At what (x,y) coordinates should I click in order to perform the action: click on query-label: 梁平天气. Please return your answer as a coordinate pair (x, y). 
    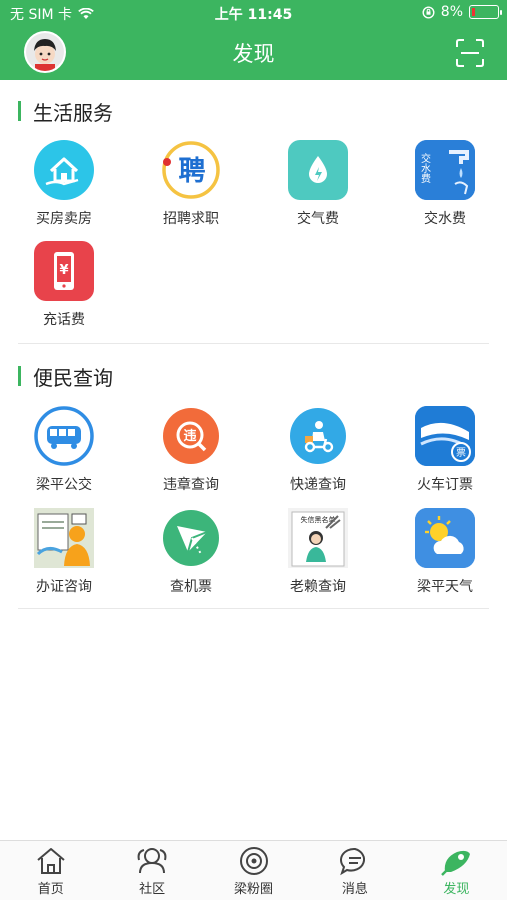
    Looking at the image, I should click on (445, 587).